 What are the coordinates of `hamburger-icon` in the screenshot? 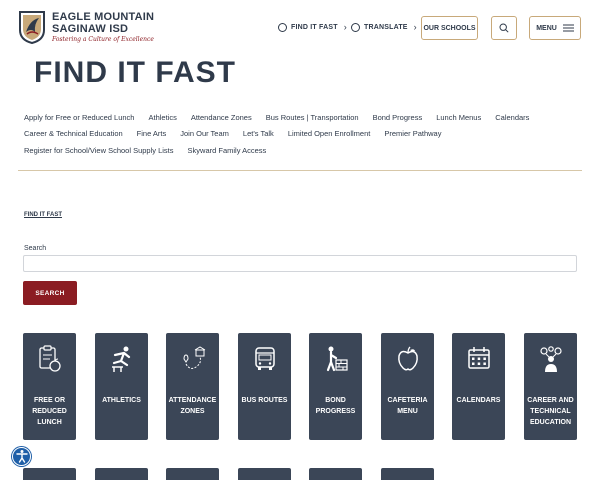 It's located at (568, 28).